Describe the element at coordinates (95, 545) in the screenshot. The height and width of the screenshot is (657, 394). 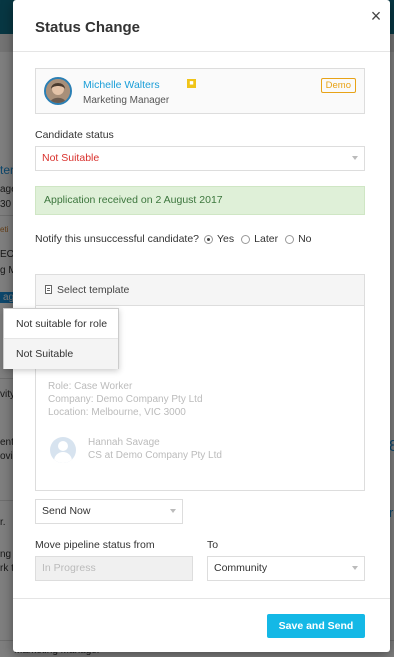
I see `pipeline-from-label: Move pipeline status from` at that location.